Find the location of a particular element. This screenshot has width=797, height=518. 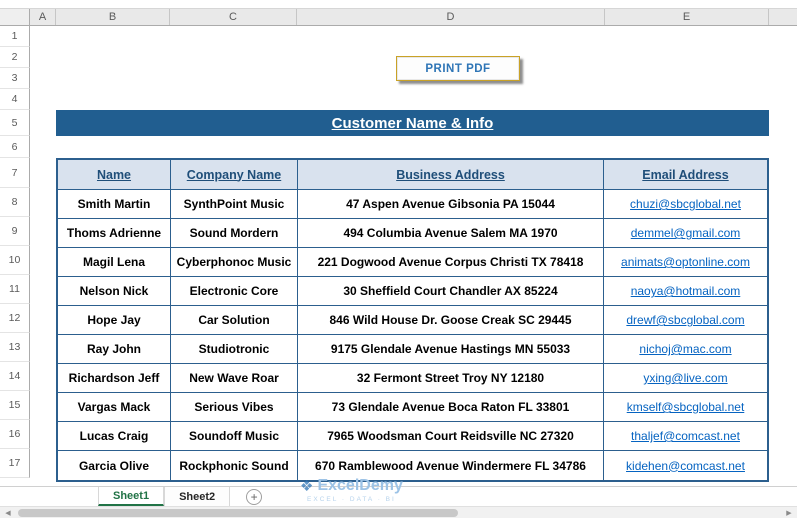

horizontal-scrollbar: ◀ ▶ is located at coordinates (398, 512).